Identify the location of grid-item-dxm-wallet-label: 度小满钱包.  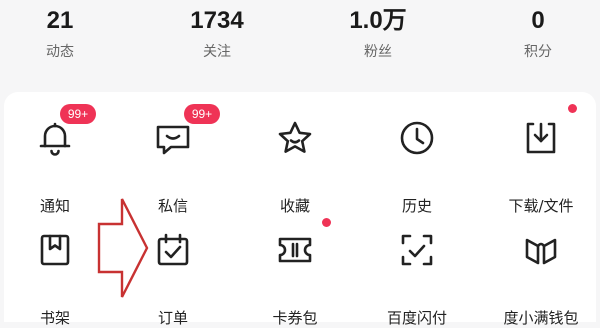
(541, 318).